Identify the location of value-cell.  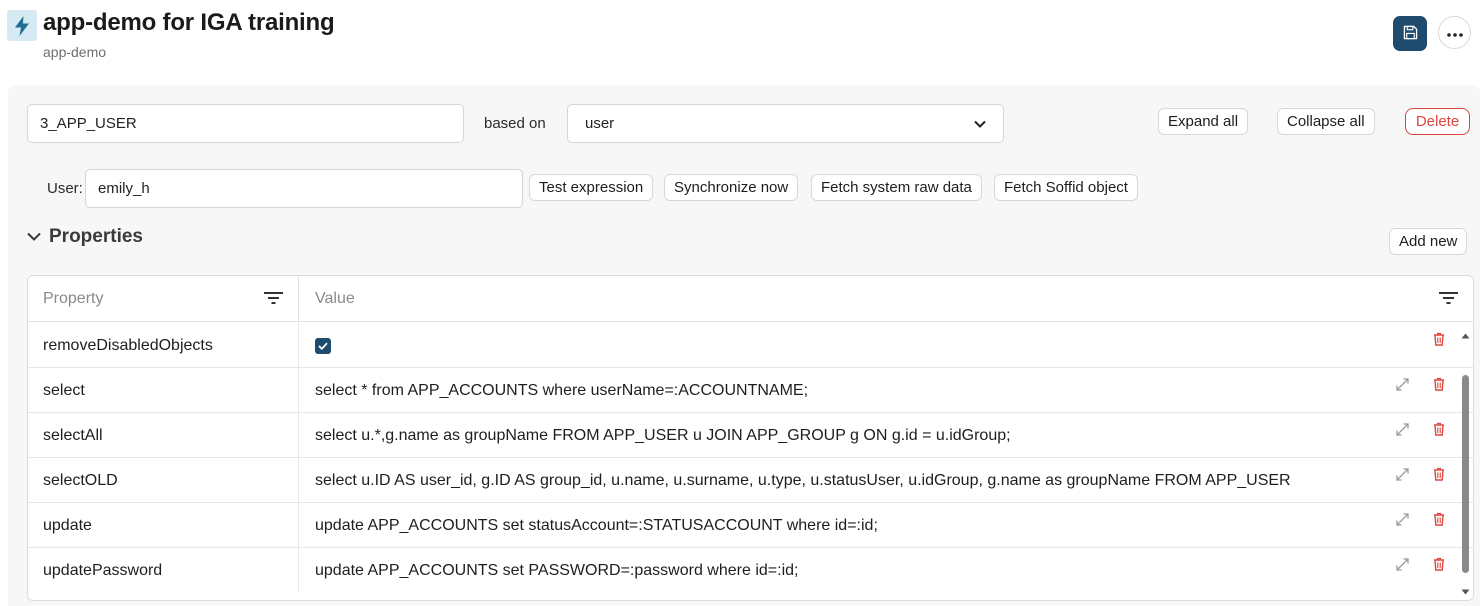
(839, 345).